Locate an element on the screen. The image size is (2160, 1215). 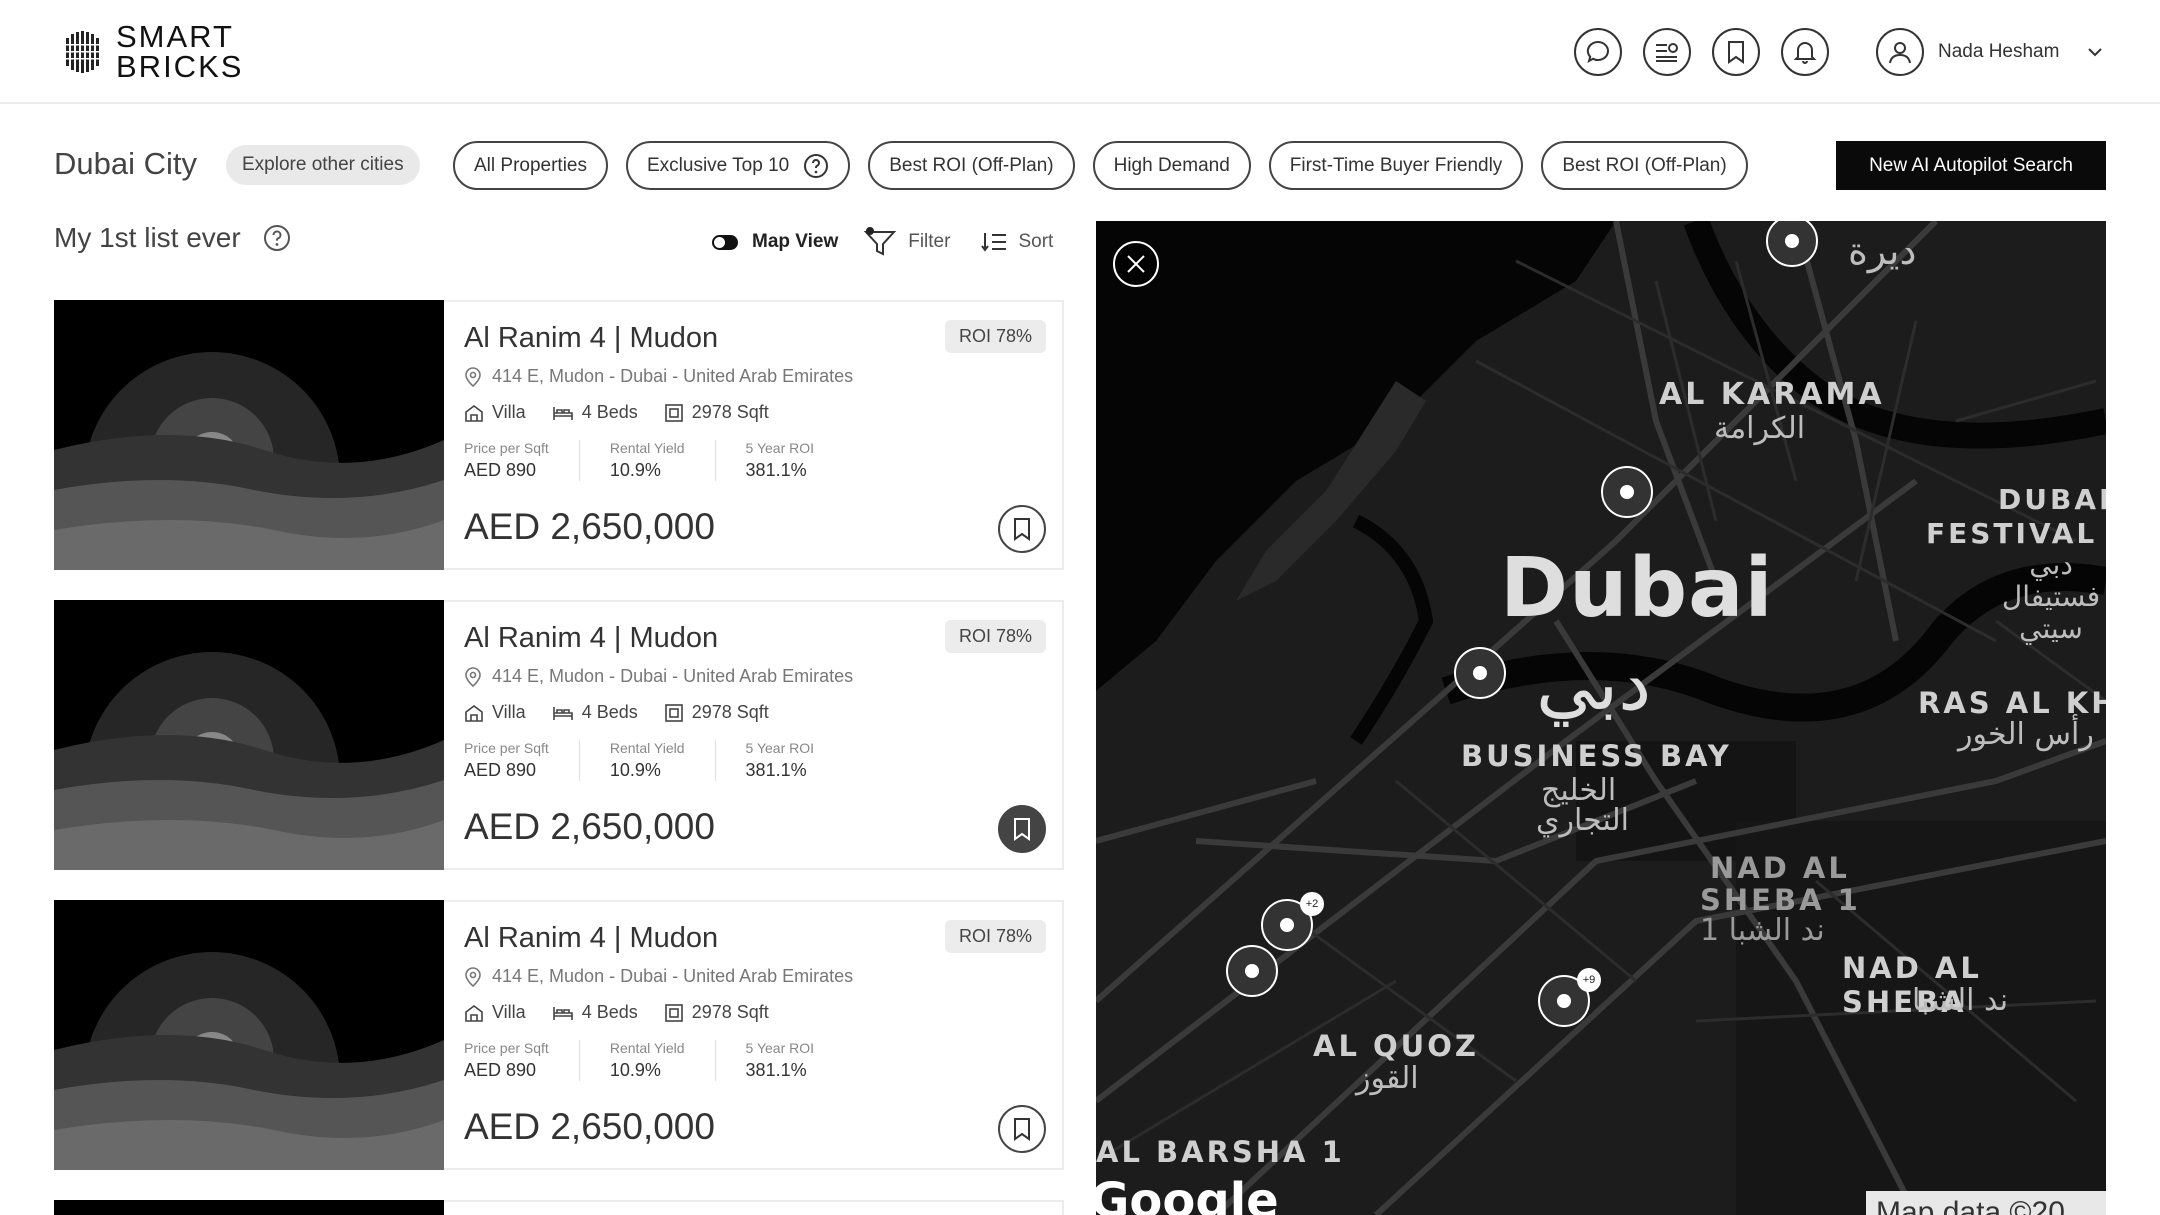
google-logo: Google is located at coordinates (1187, 1194).